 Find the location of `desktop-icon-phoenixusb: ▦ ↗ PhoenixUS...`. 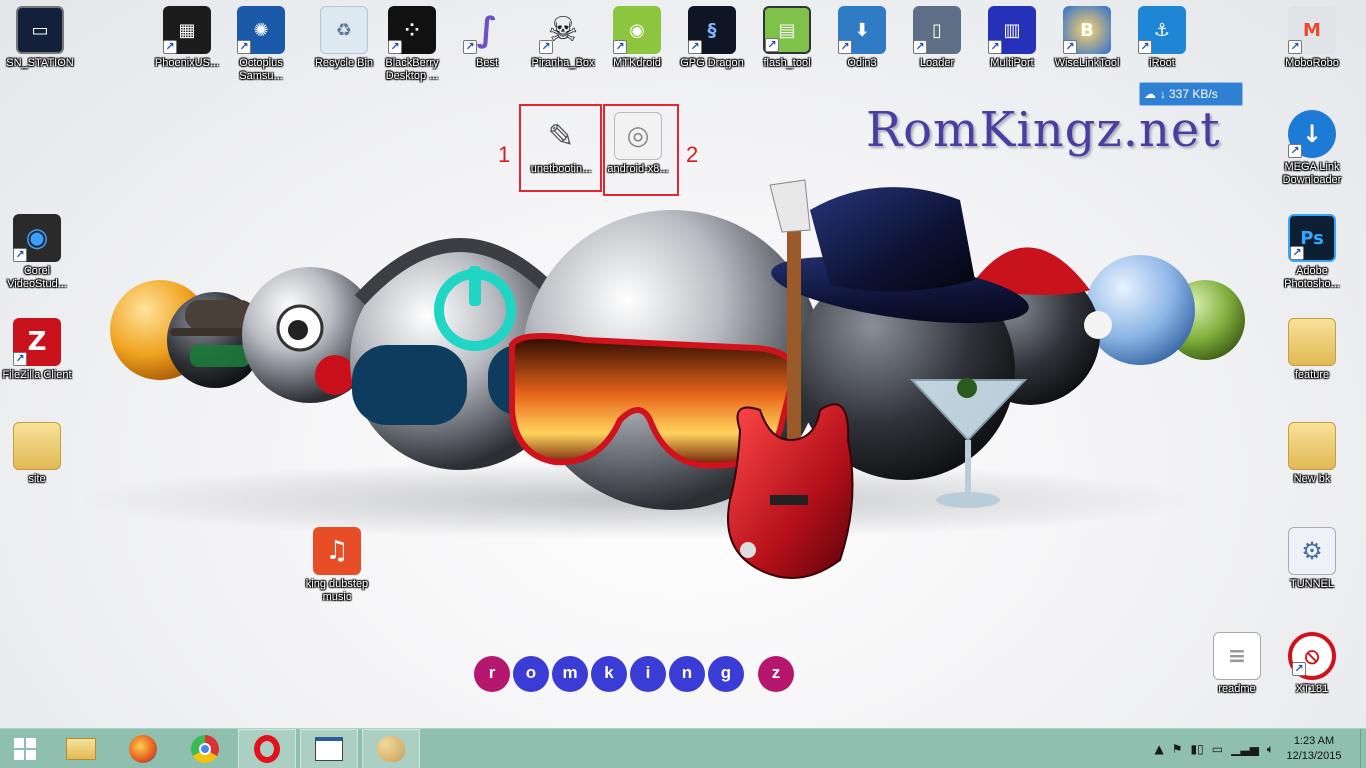

desktop-icon-phoenixusb: ▦ ↗ PhoenixUS... is located at coordinates (187, 38).